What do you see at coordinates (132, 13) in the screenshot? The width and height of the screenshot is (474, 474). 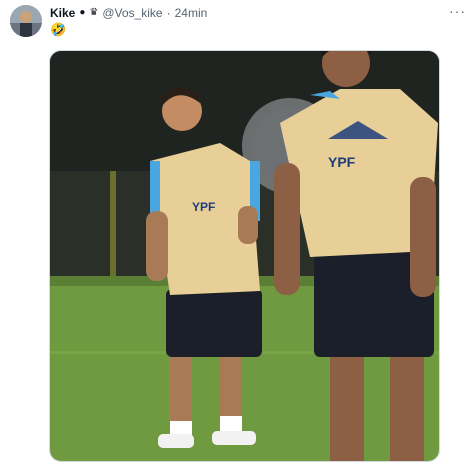 I see `author-handle: @Vos_kike` at bounding box center [132, 13].